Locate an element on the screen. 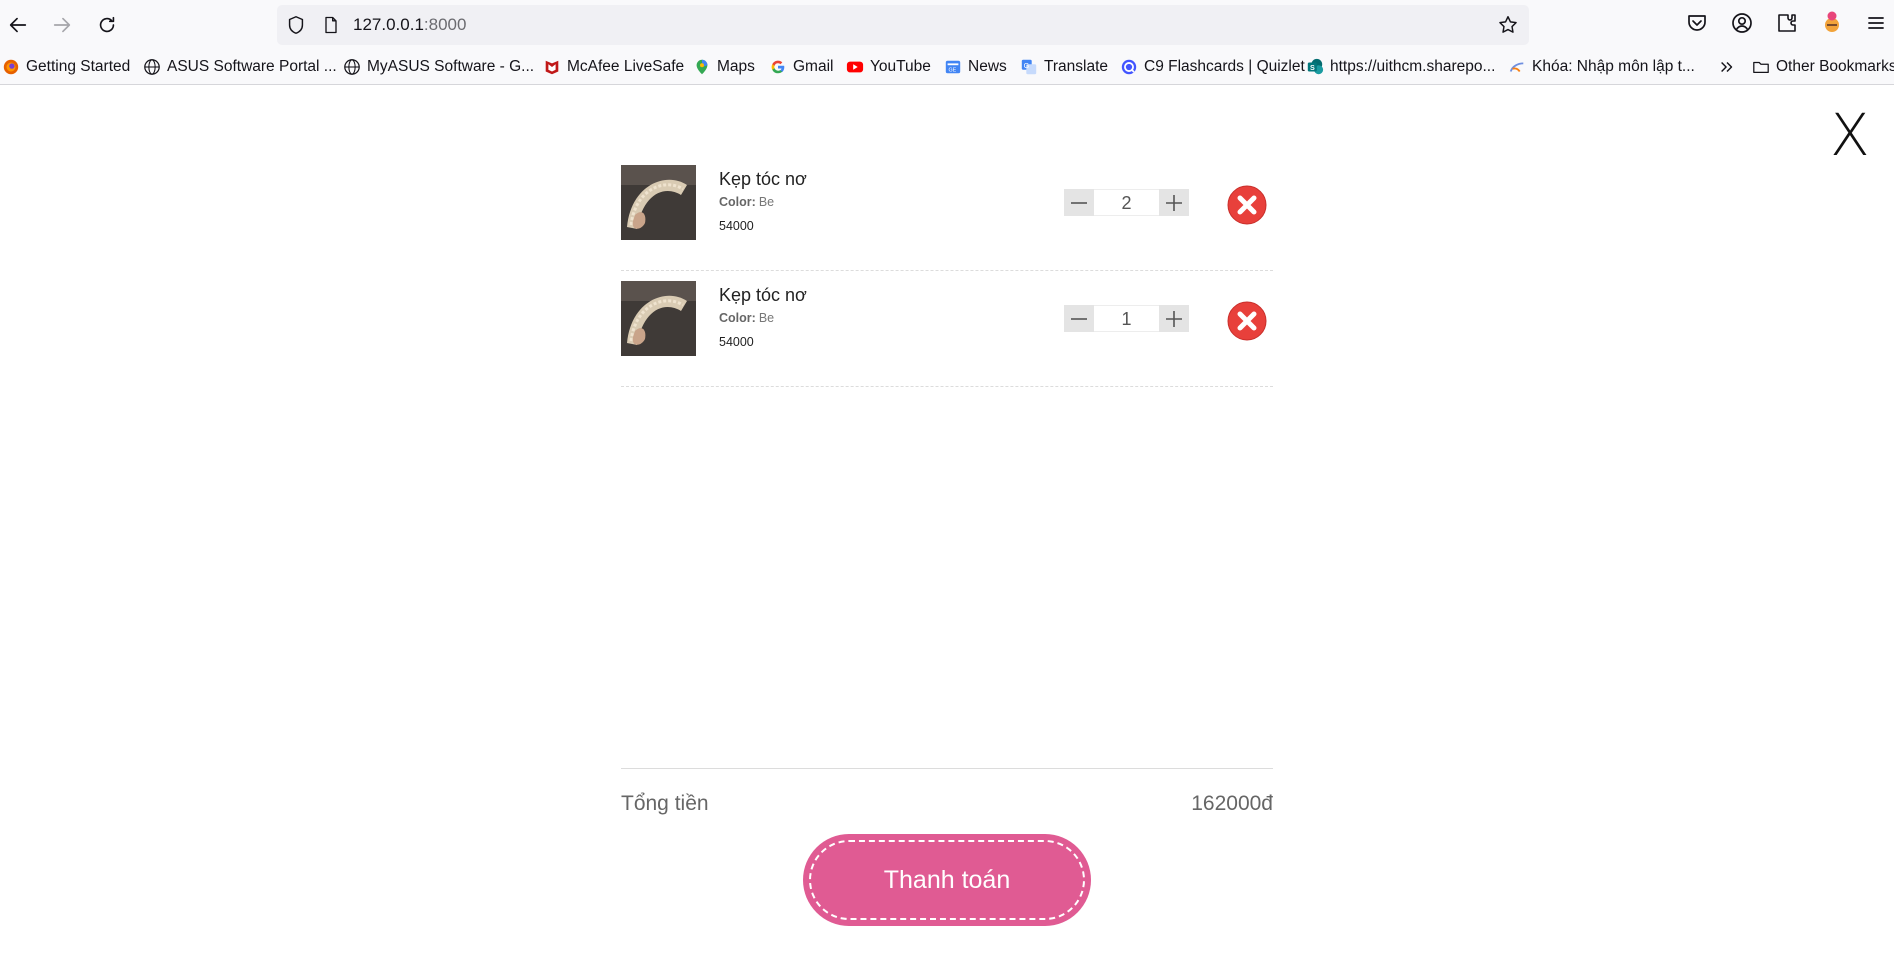 The width and height of the screenshot is (1894, 960). extensions-icon is located at coordinates (1787, 23).